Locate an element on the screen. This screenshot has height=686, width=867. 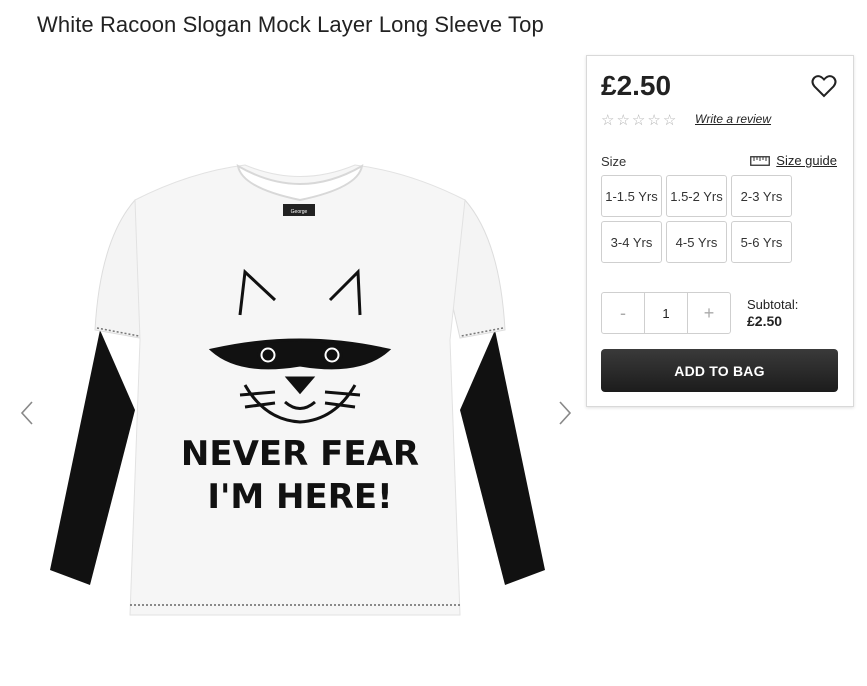
size-option: 3-4 Yrs is located at coordinates (631, 242).